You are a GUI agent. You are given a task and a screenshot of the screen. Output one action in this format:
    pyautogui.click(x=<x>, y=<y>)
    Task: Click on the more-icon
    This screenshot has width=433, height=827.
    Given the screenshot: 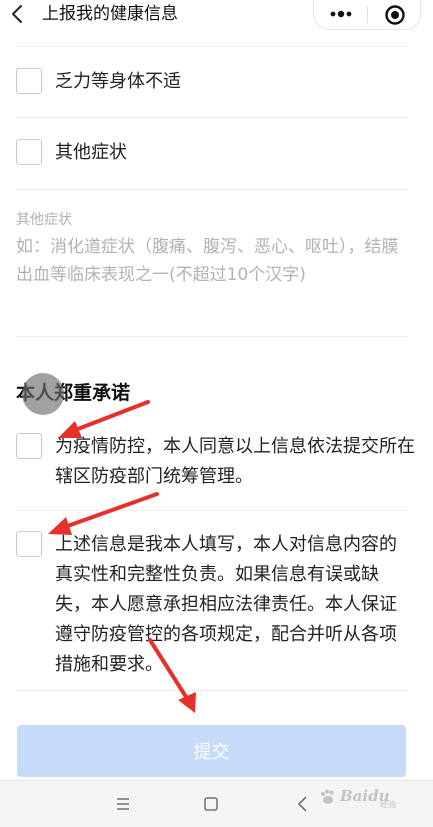 What is the action you would take?
    pyautogui.click(x=341, y=14)
    